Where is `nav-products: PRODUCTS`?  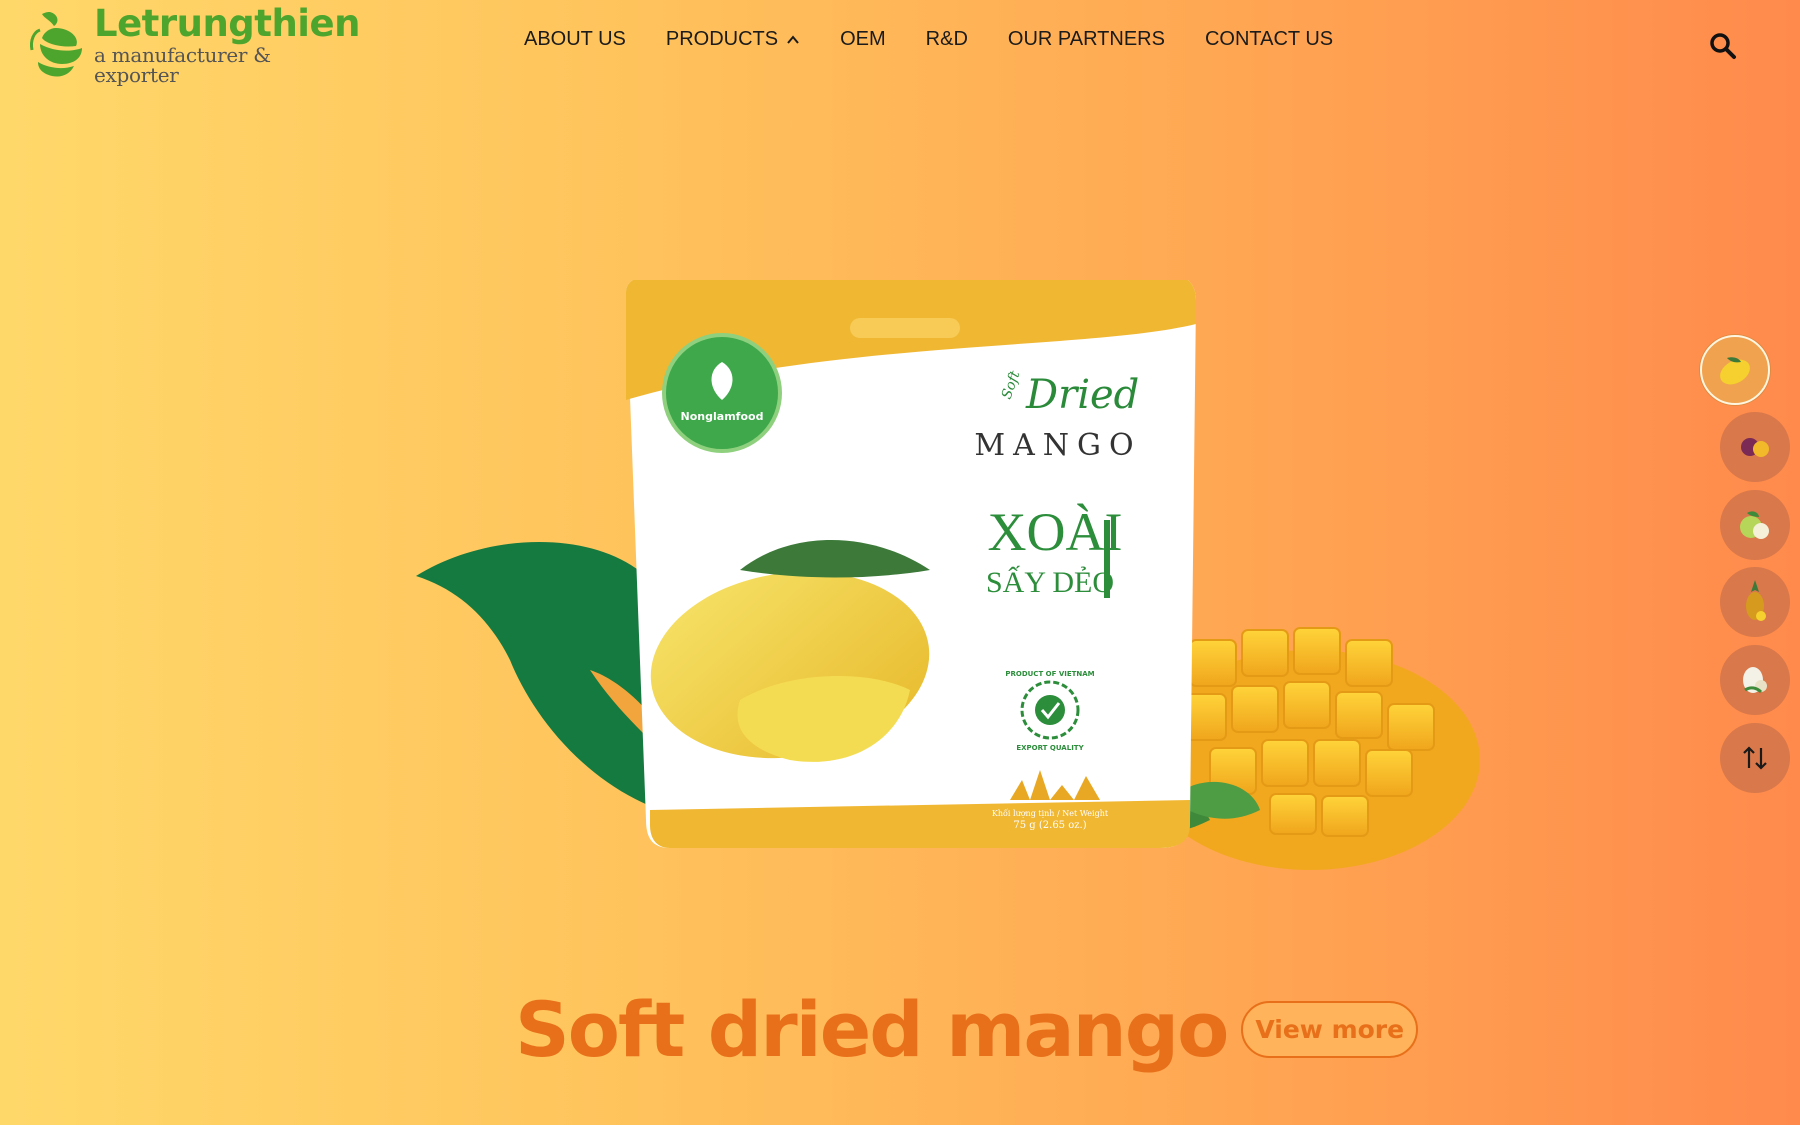
nav-products: PRODUCTS is located at coordinates (733, 39).